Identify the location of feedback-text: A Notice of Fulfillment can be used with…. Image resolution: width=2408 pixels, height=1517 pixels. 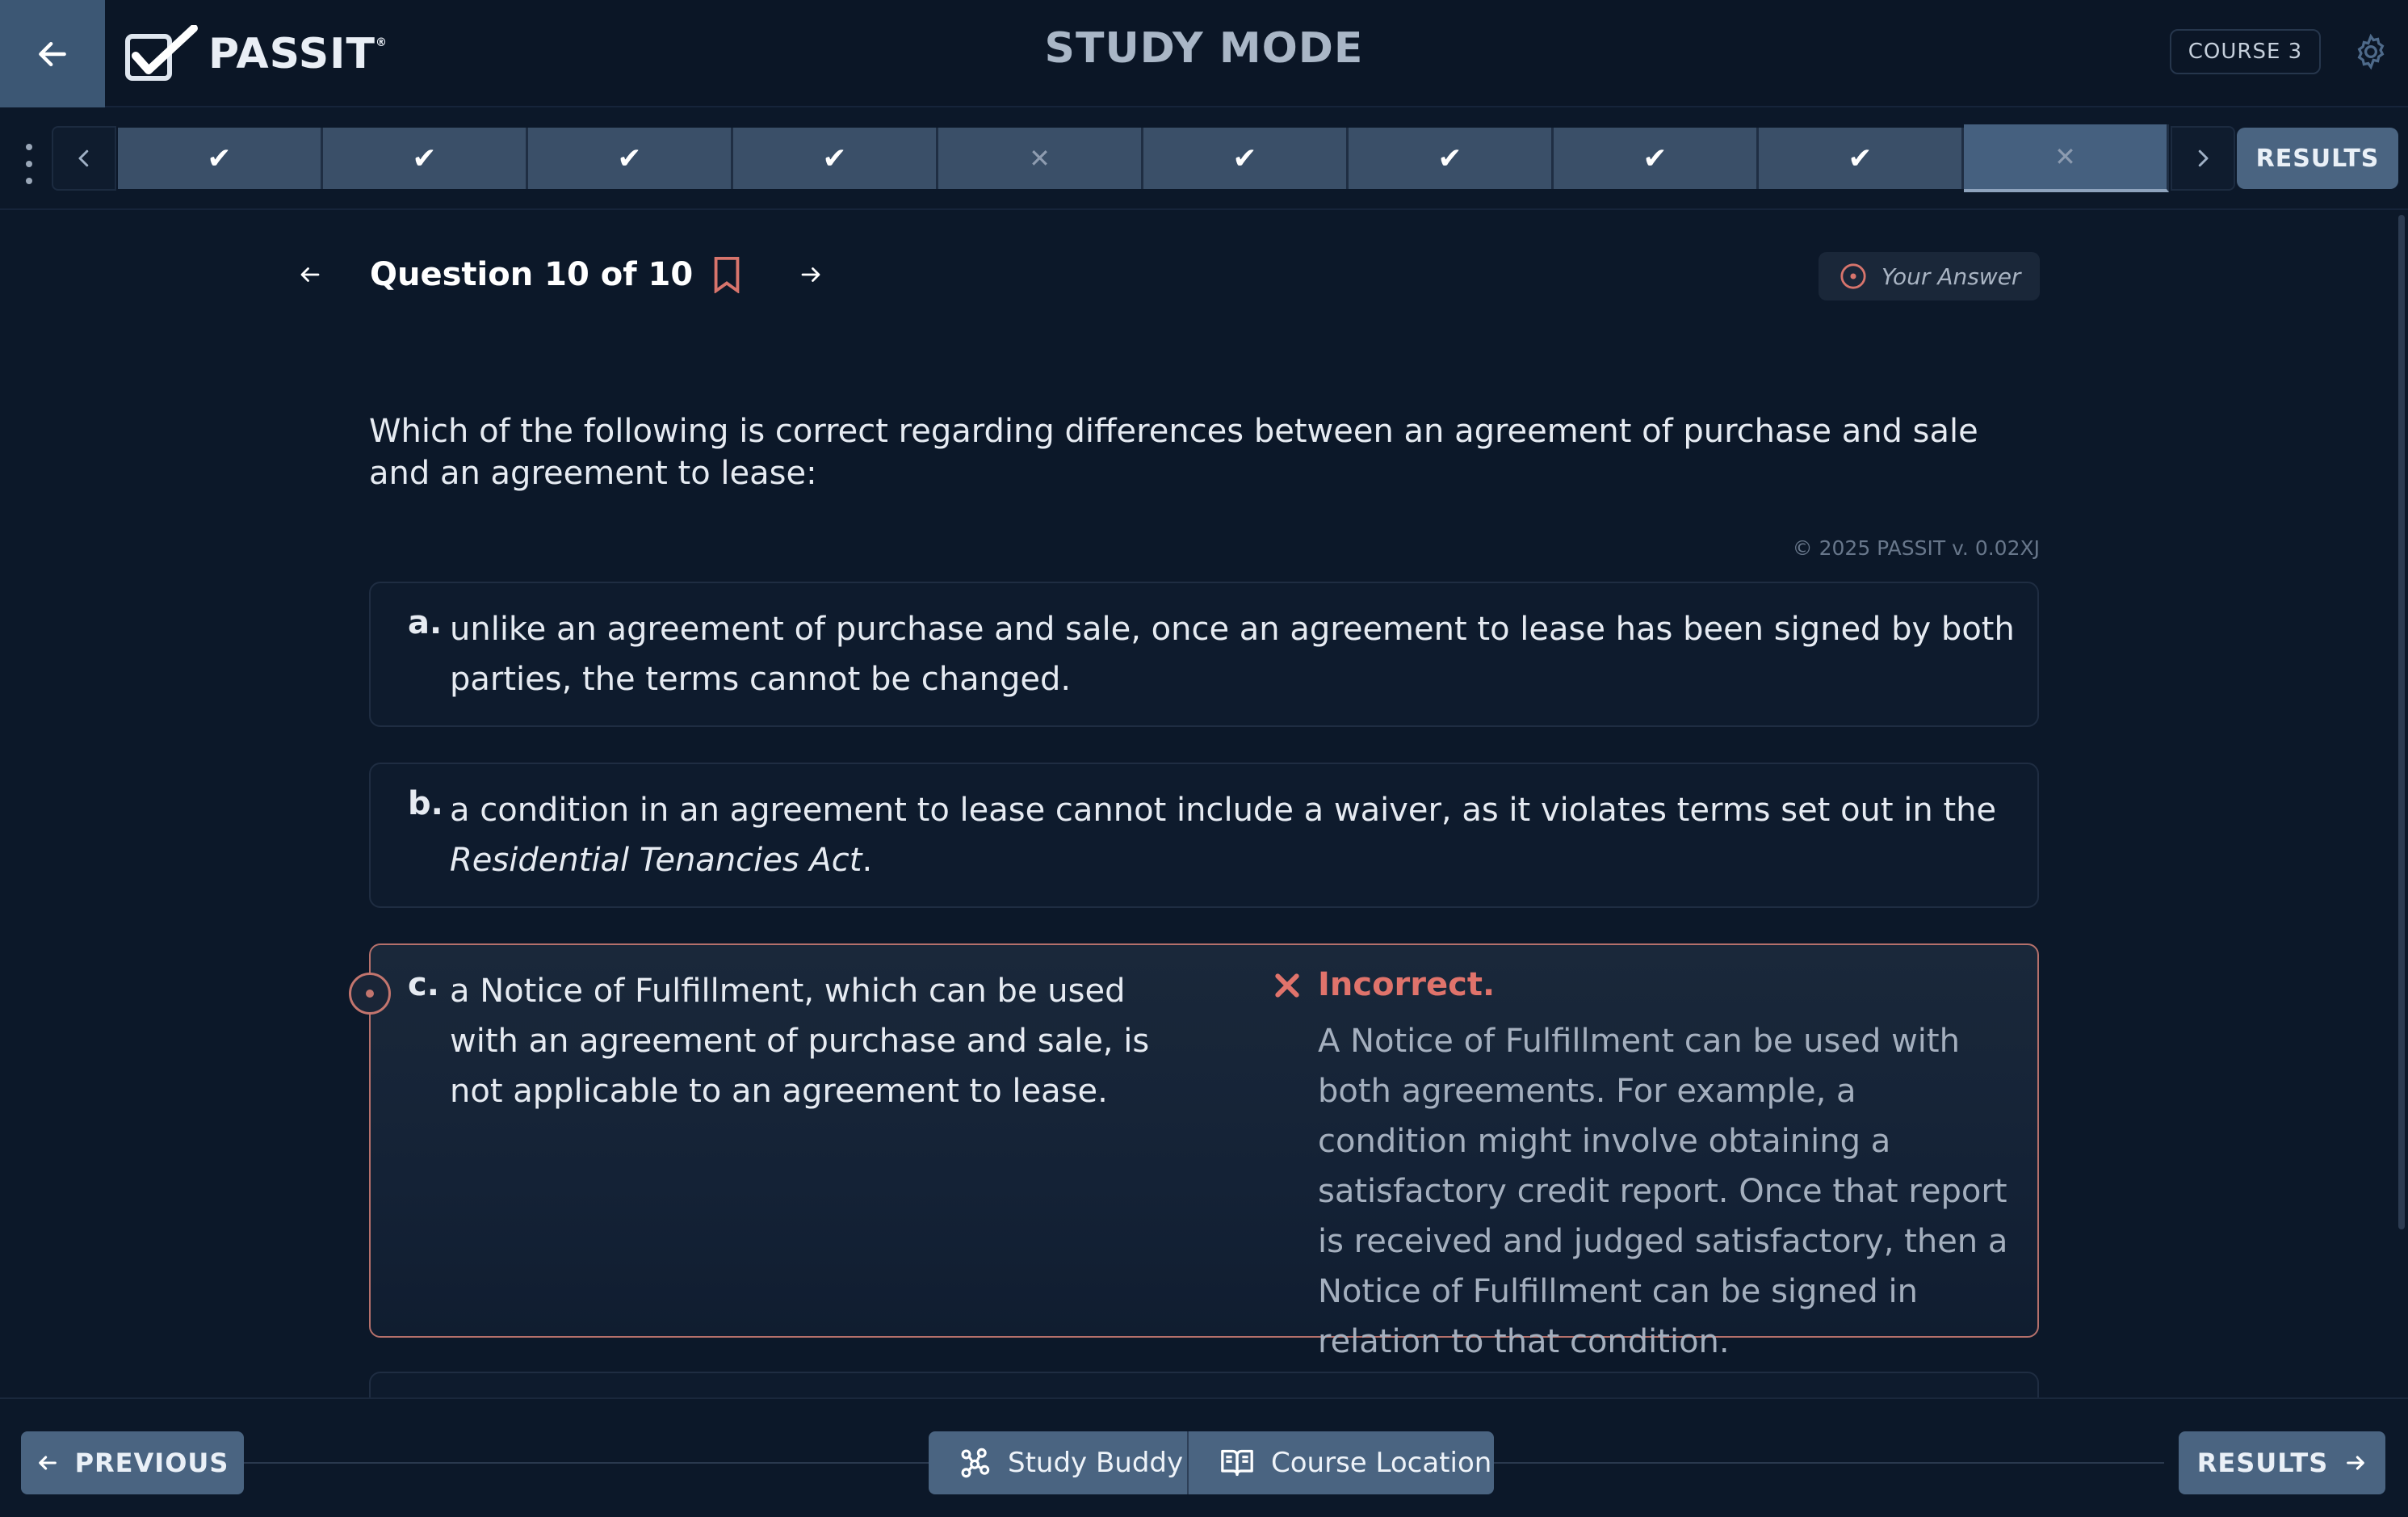
(1663, 1192).